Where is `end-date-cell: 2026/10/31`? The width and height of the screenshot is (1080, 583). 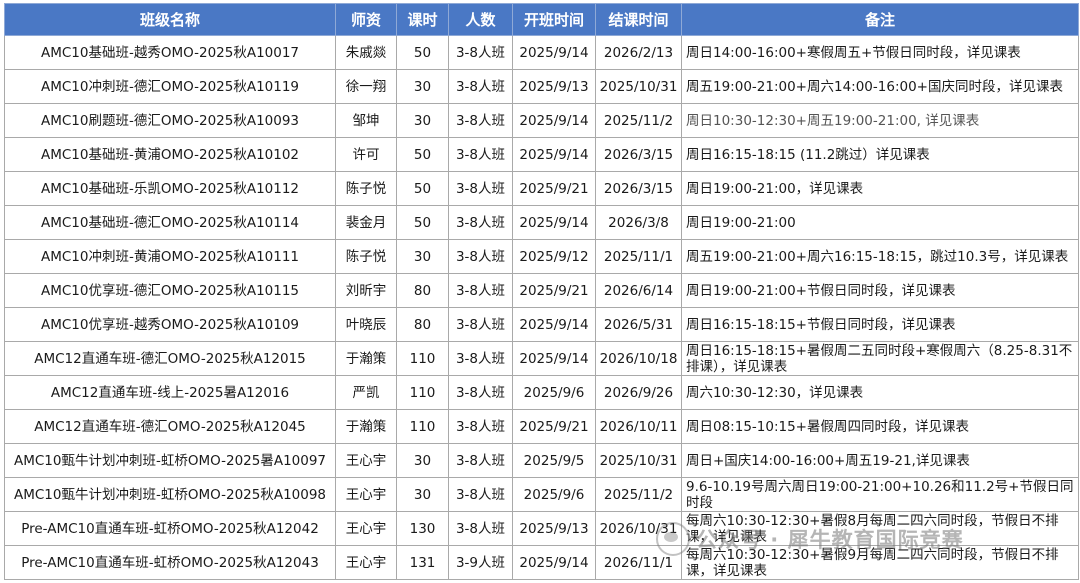 end-date-cell: 2026/10/31 is located at coordinates (638, 528).